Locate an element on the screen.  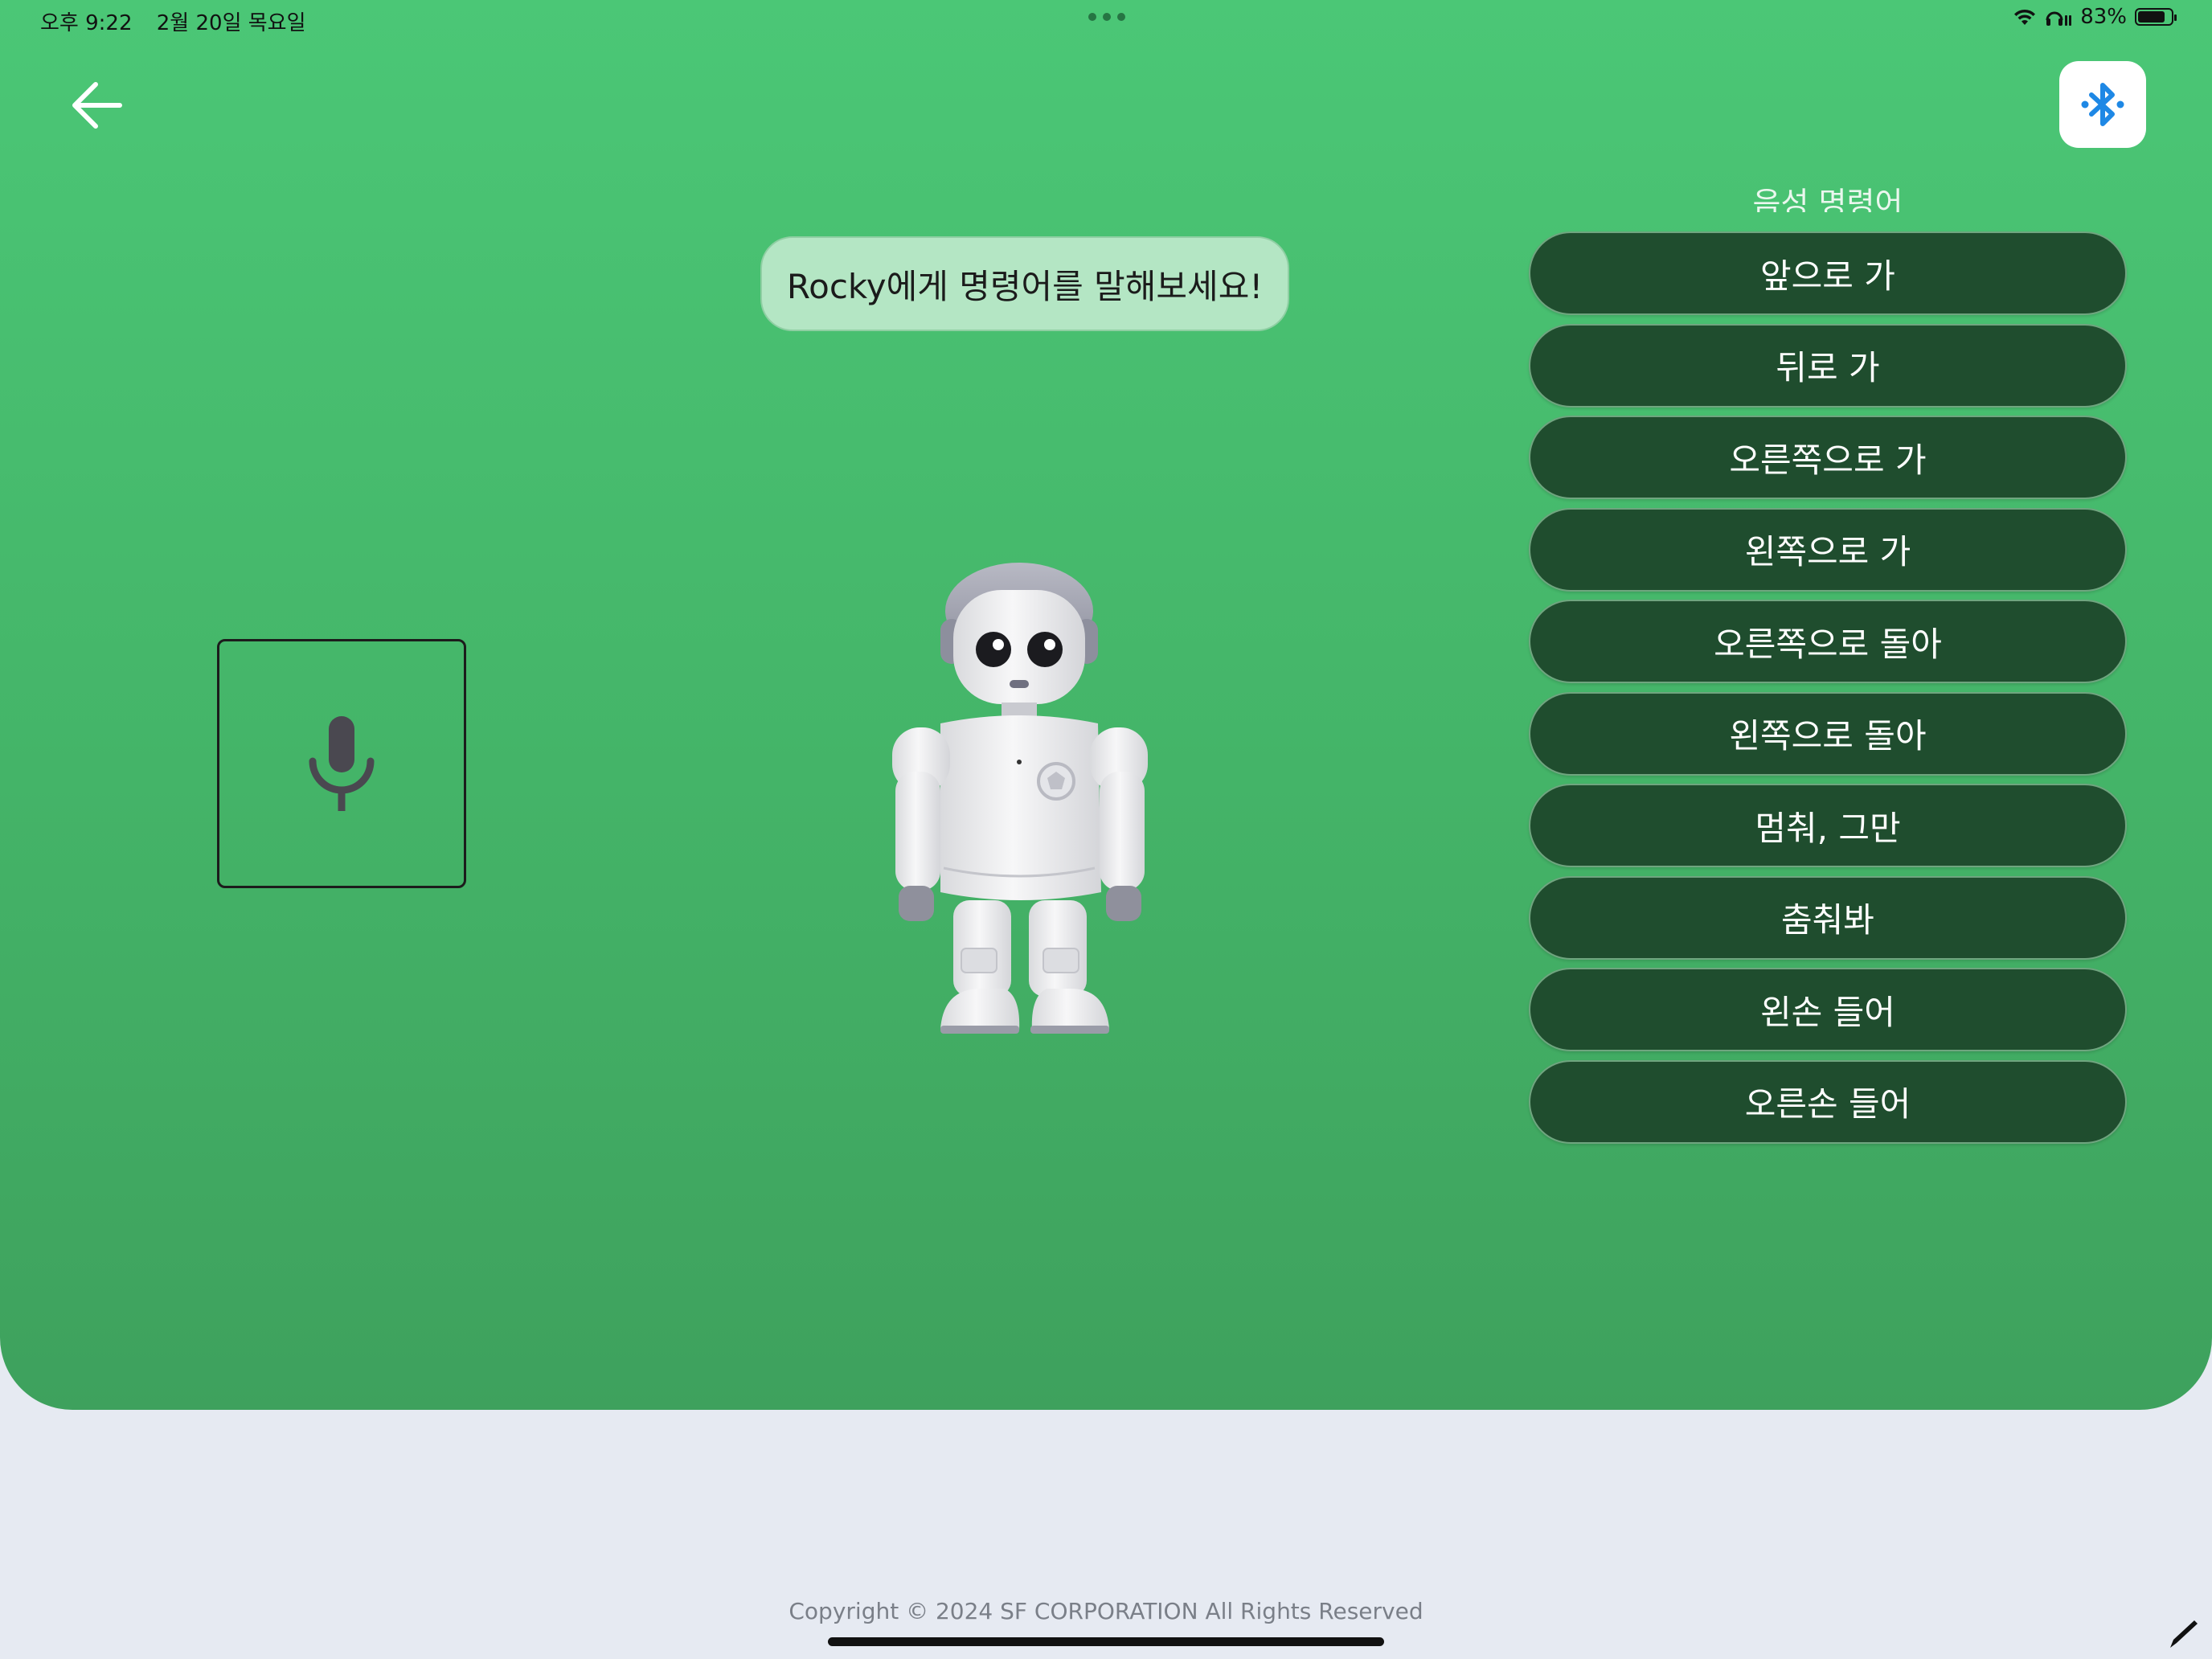
command-button-label: 뒤로 가 is located at coordinates (1828, 367).